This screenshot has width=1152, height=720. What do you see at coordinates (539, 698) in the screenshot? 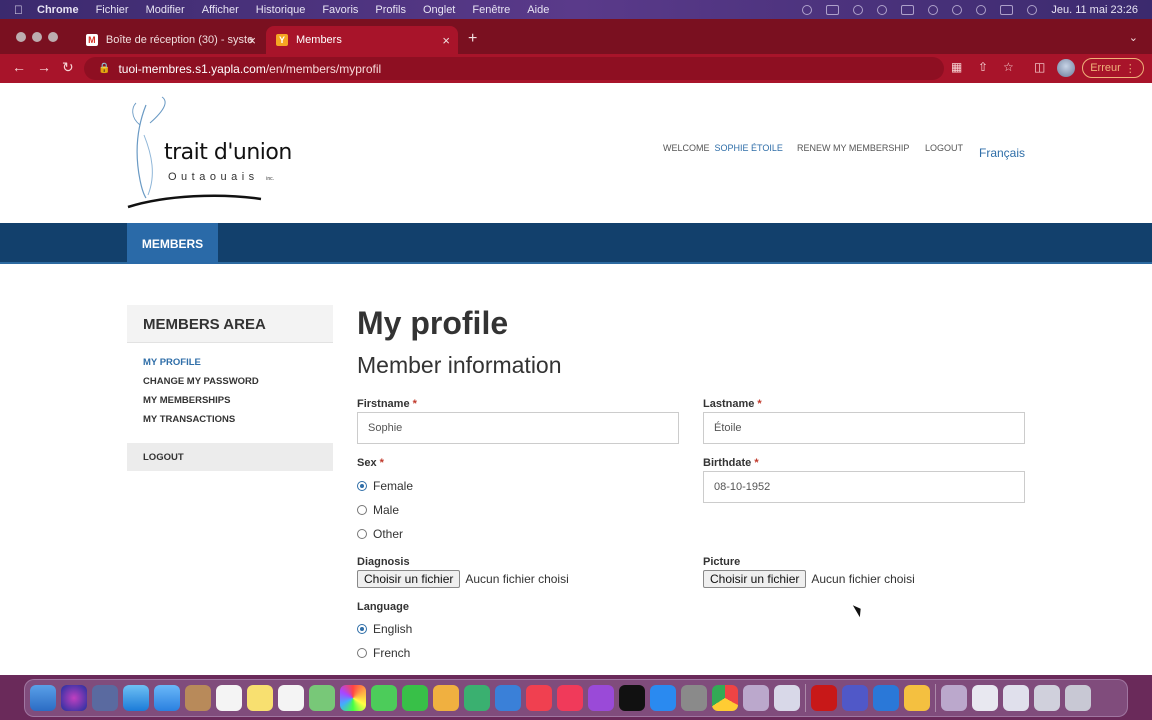
I see `news-icon` at bounding box center [539, 698].